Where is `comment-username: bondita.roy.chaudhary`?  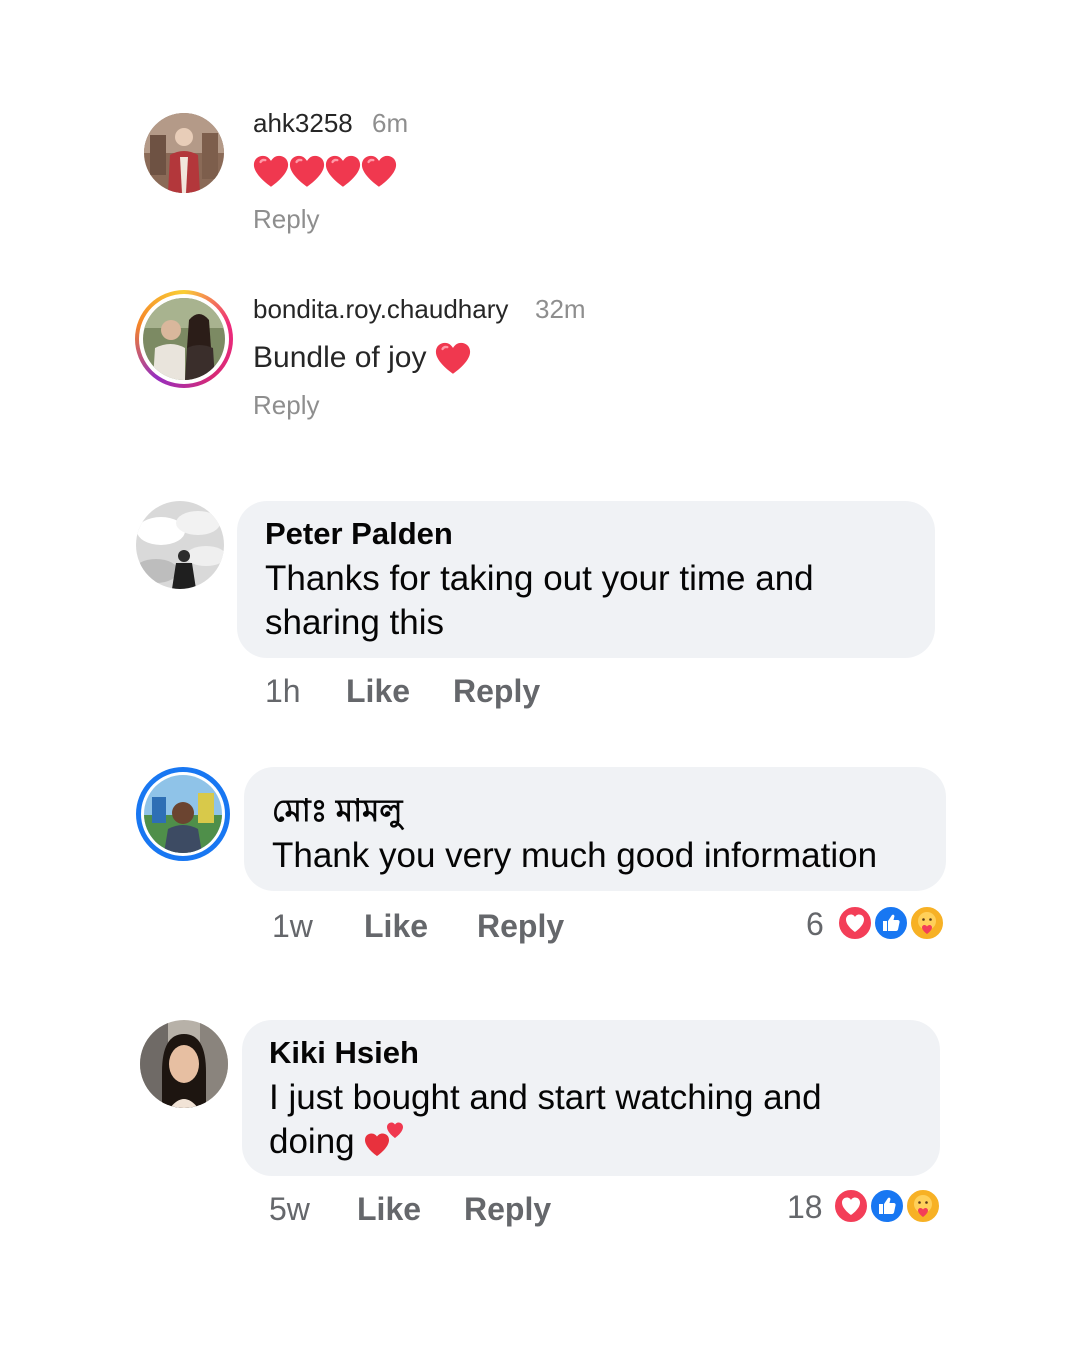
comment-username: bondita.roy.chaudhary is located at coordinates (380, 309).